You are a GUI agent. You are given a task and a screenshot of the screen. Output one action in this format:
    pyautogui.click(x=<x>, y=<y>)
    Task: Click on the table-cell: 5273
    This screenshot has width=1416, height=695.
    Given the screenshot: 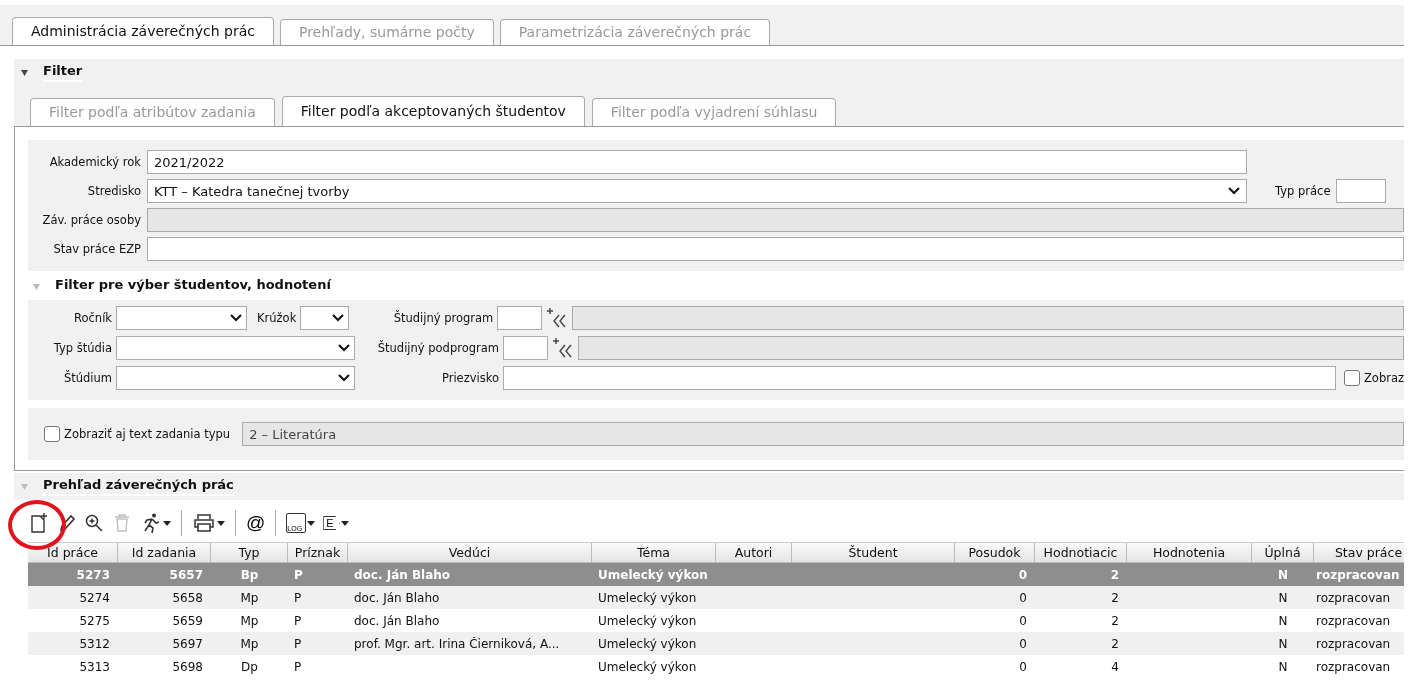 What is the action you would take?
    pyautogui.click(x=93, y=574)
    